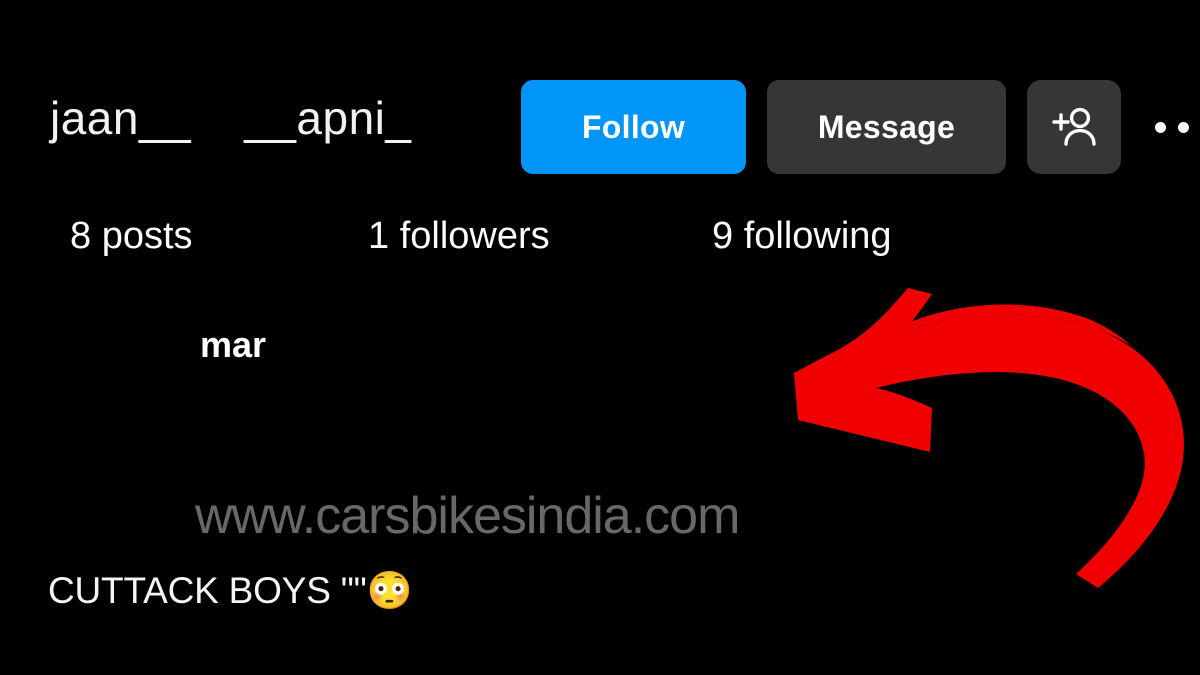  Describe the element at coordinates (230, 590) in the screenshot. I see `bio-line-1: CUTTACK BOYS ""😳` at that location.